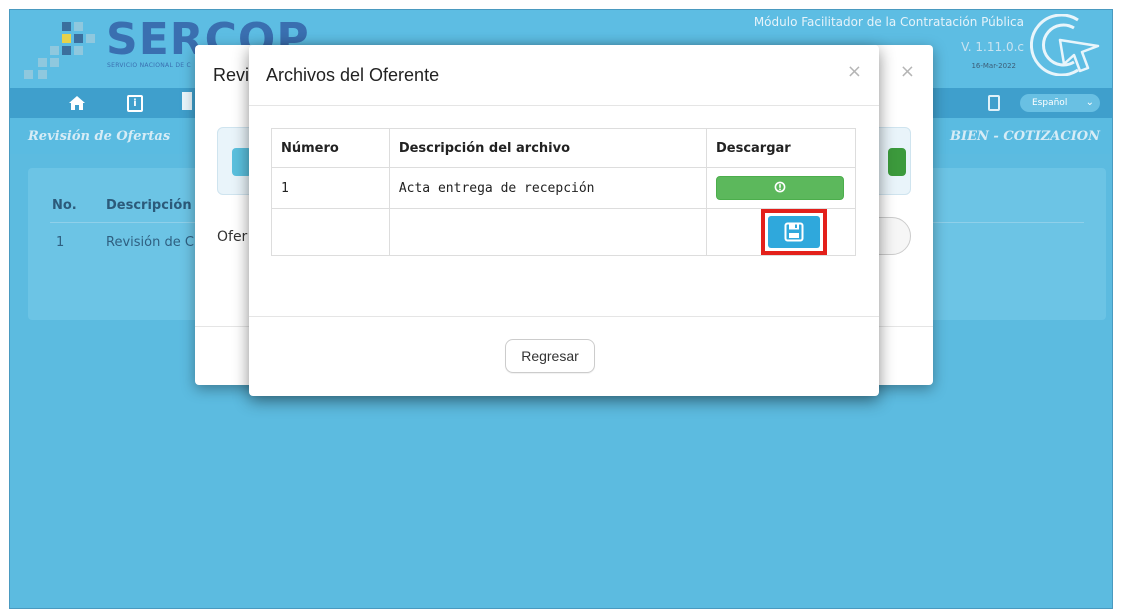 The image size is (1122, 613). Describe the element at coordinates (99, 136) in the screenshot. I see `breadcrumb: Revisión de Ofertas` at that location.